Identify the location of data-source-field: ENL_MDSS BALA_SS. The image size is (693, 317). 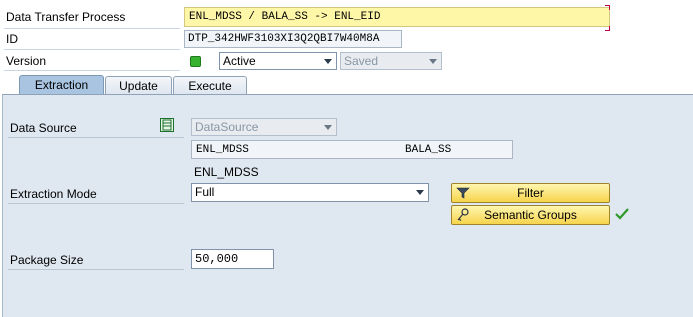
(352, 149).